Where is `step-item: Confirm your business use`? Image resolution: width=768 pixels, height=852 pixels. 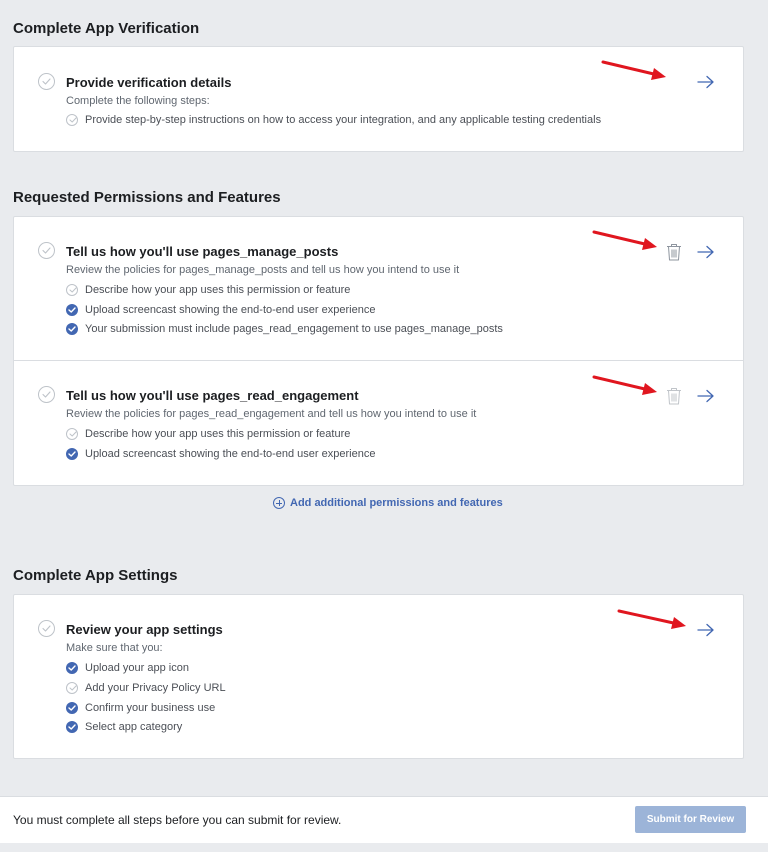
step-item: Confirm your business use is located at coordinates (140, 708).